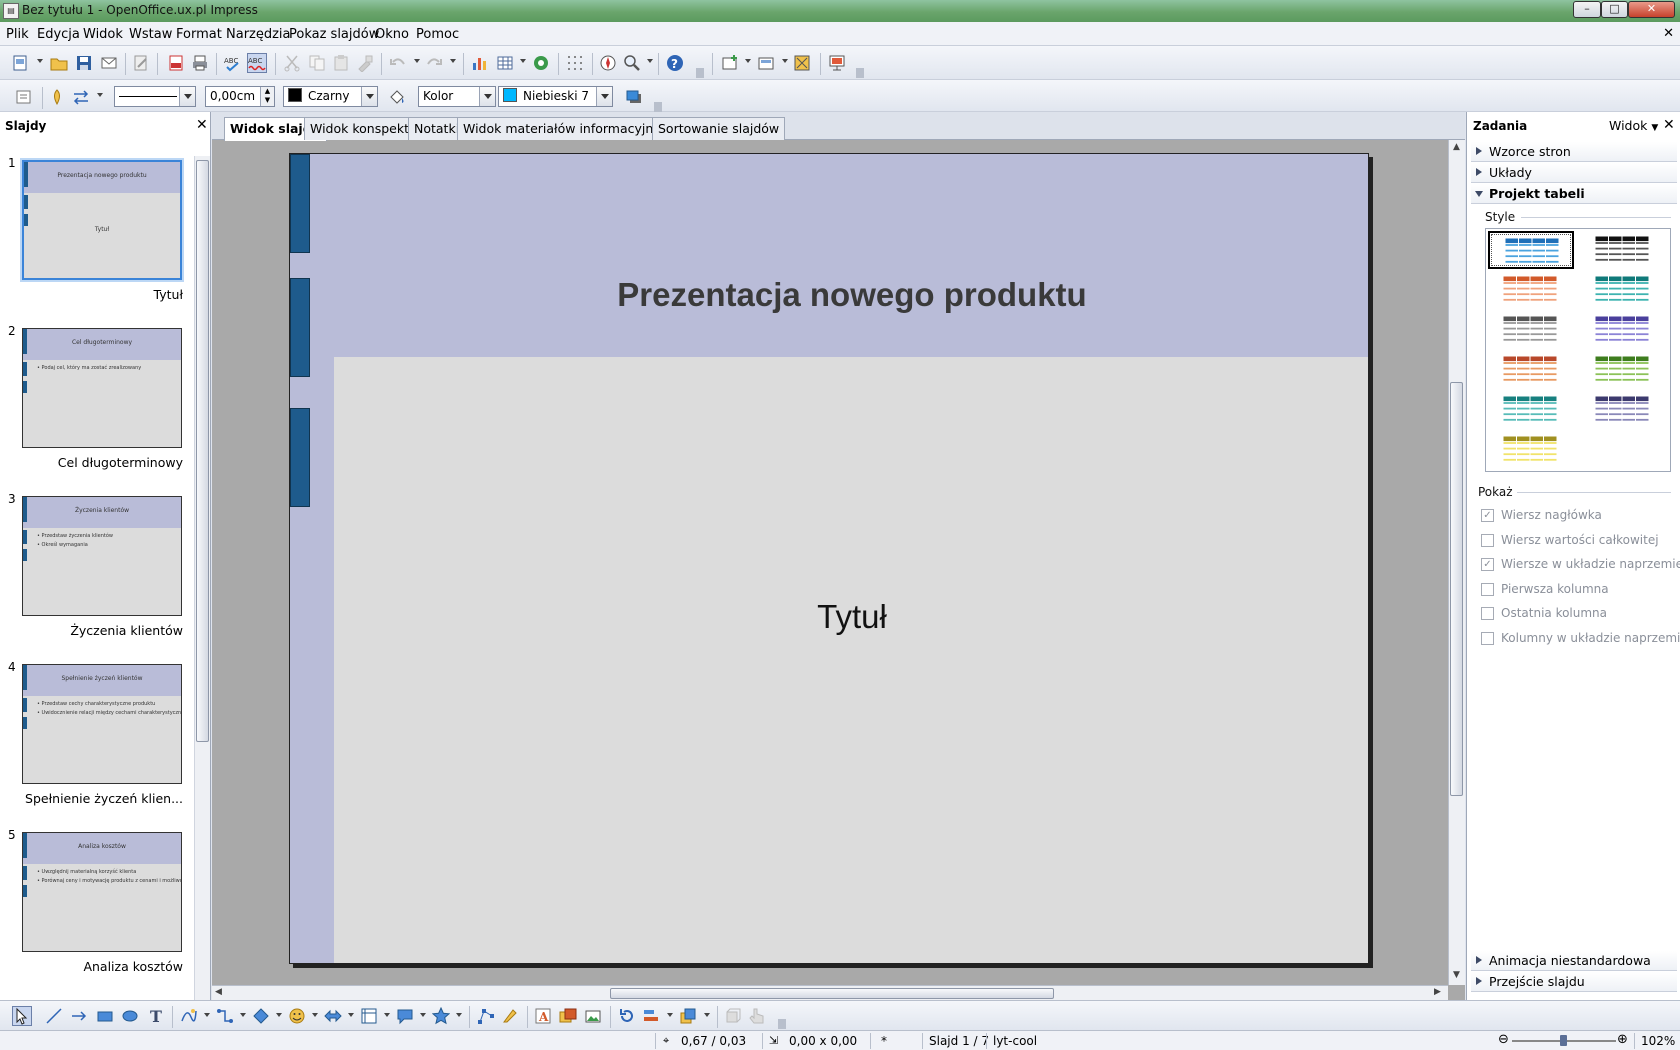  I want to click on insert-table-icon, so click(505, 63).